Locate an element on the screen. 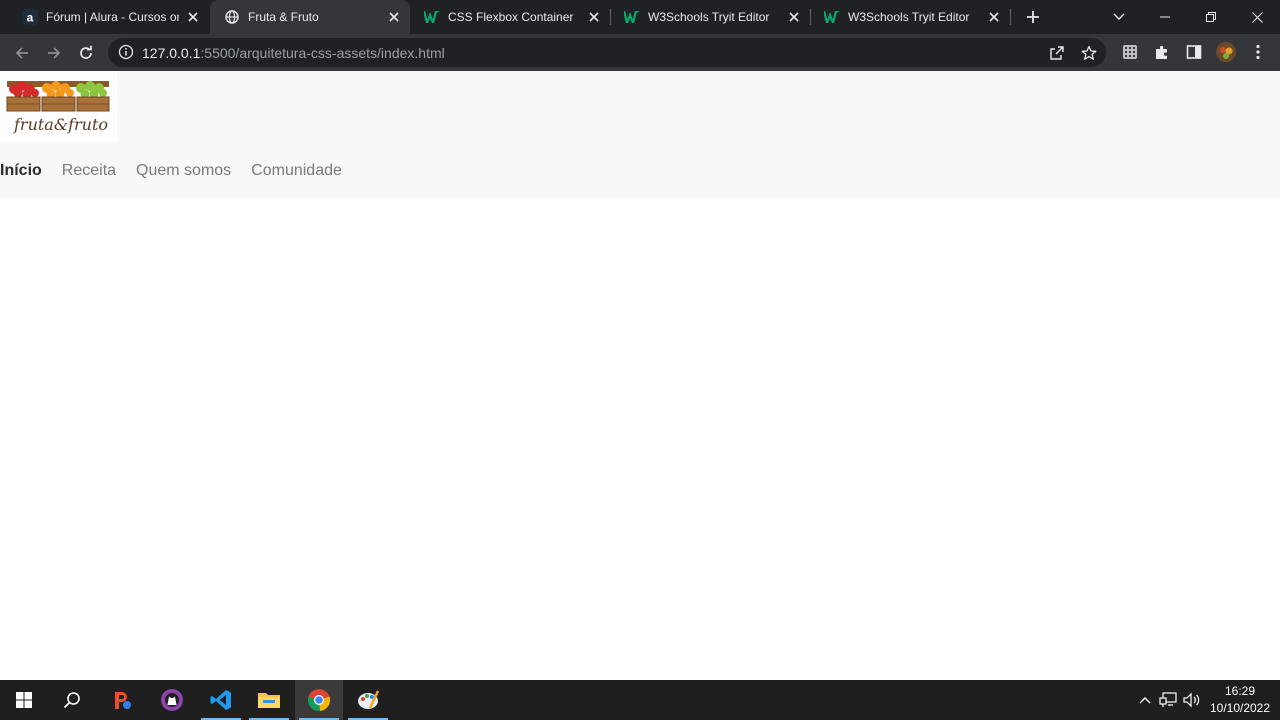 The width and height of the screenshot is (1280, 720). profile-avatar is located at coordinates (1226, 52).